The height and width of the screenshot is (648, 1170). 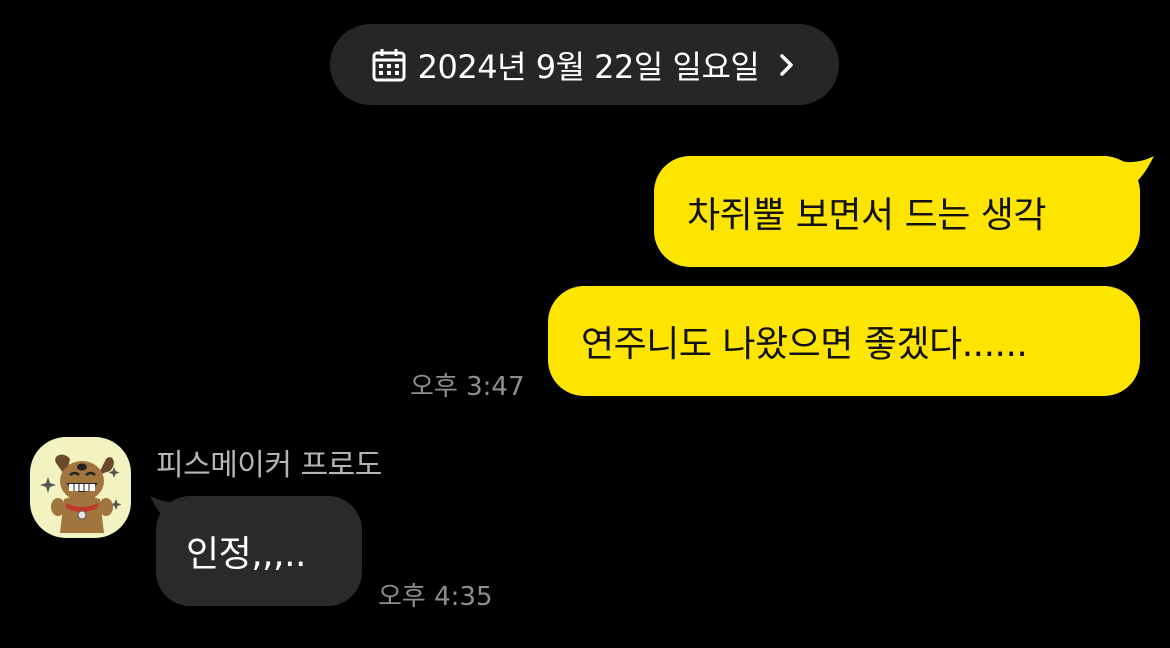 I want to click on message-text: 차쥐뿔 보면서 드는 생각, so click(x=867, y=215).